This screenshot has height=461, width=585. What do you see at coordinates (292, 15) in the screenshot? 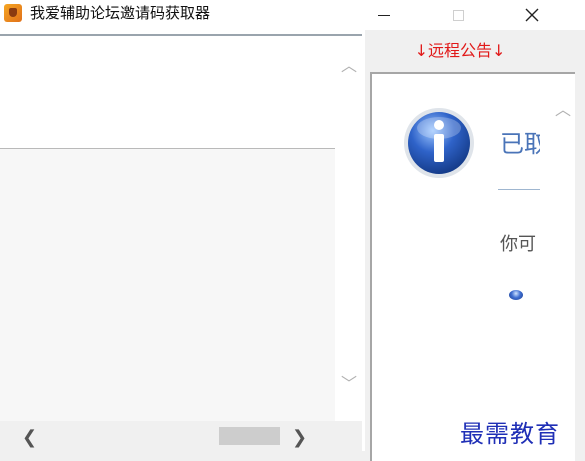
I see `title-bar: 我爱辅助论坛邀请码获取器` at bounding box center [292, 15].